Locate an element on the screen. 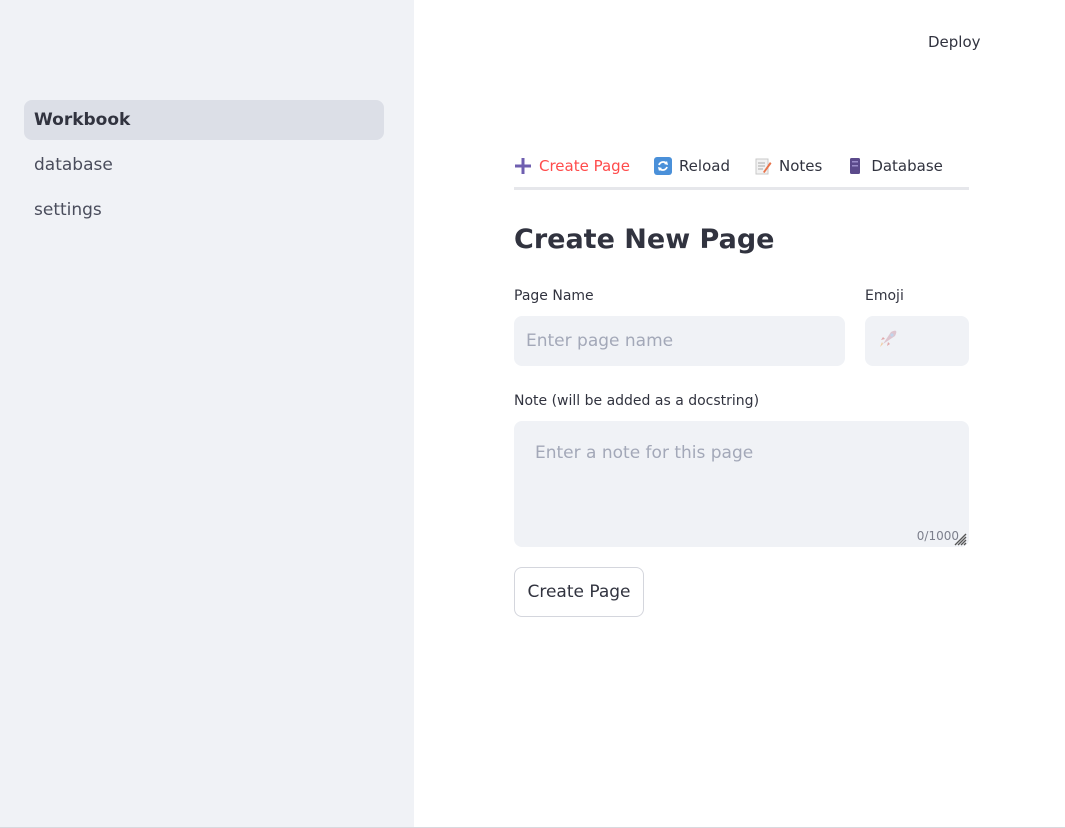 This screenshot has height=828, width=1065. sidebar-nav: Workbook database settings is located at coordinates (204, 167).